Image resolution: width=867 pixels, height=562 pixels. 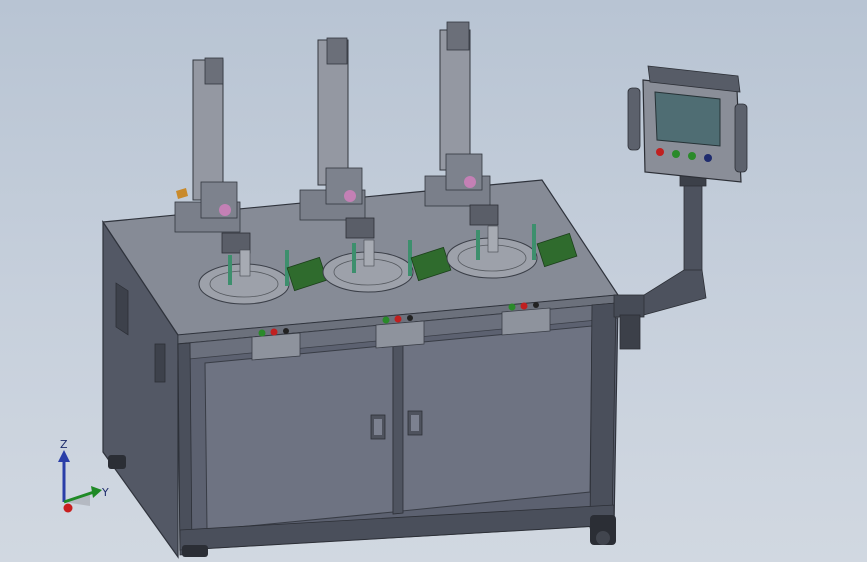 I want to click on z-axis-label: Z, so click(x=64, y=445).